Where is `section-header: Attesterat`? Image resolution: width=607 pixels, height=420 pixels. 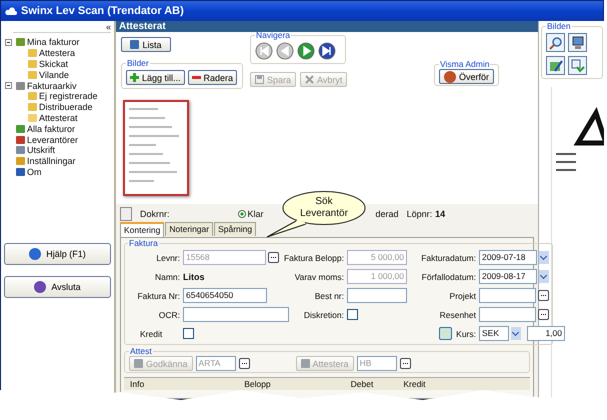
section-header: Attesterat is located at coordinates (327, 26).